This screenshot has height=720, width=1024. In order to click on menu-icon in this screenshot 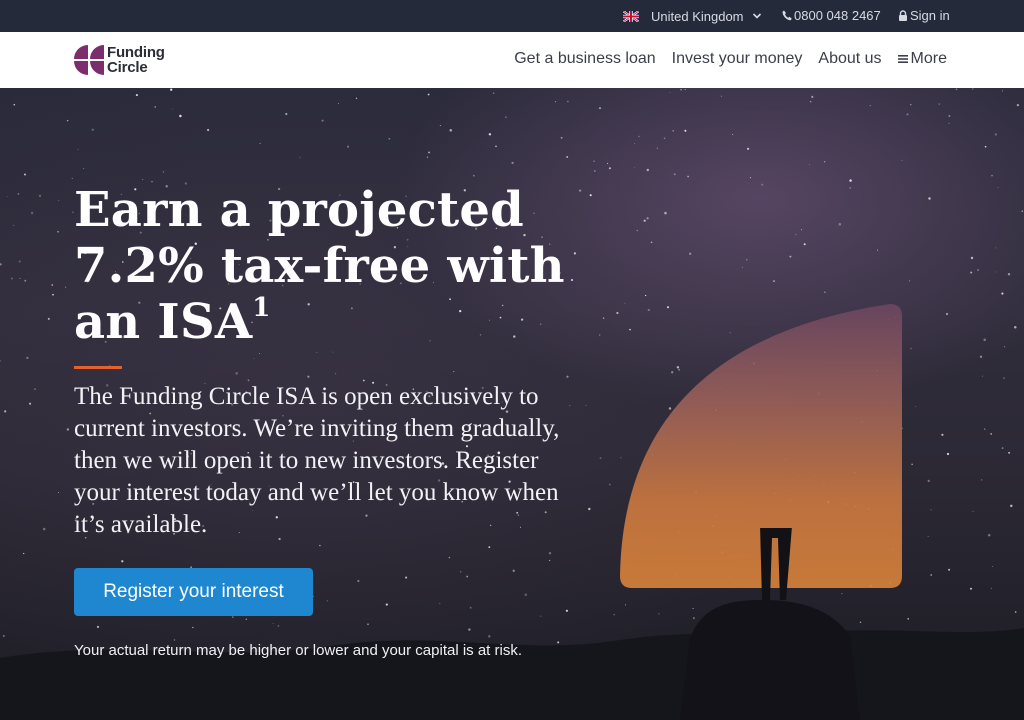, I will do `click(902, 59)`.